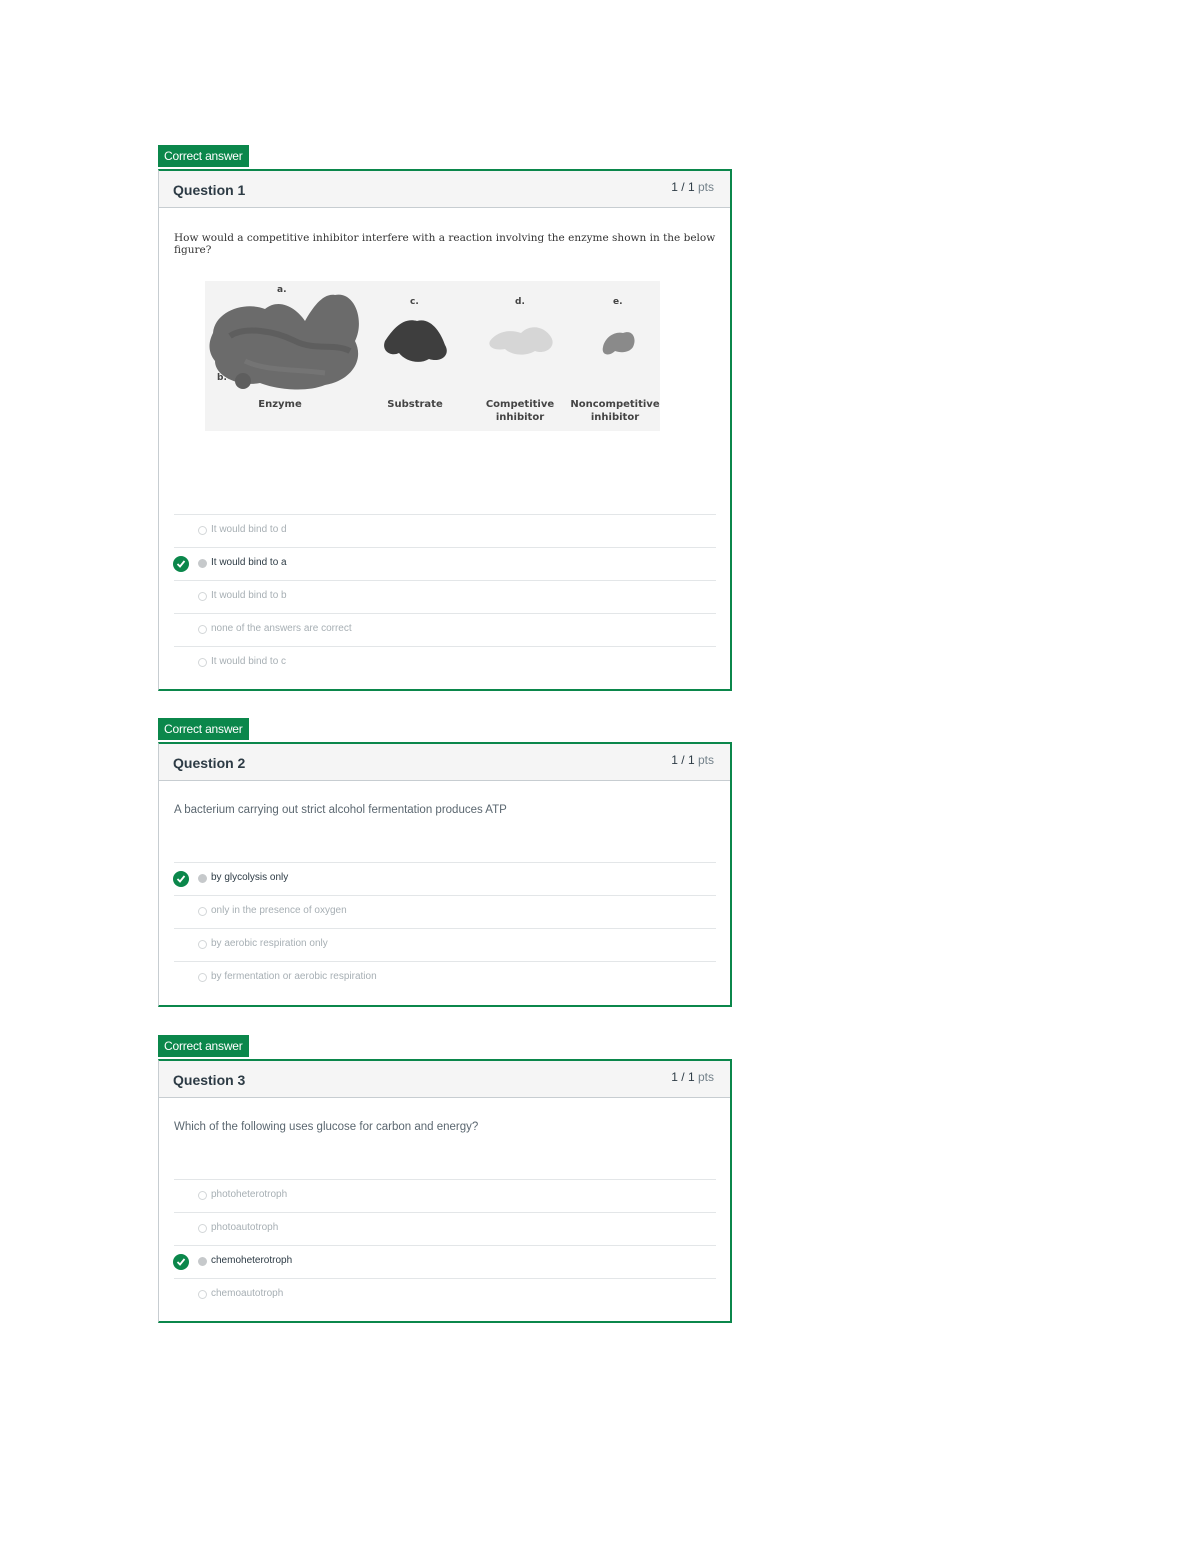 Image resolution: width=1200 pixels, height=1553 pixels. Describe the element at coordinates (281, 628) in the screenshot. I see `answer-label: none of the answers are correct` at that location.